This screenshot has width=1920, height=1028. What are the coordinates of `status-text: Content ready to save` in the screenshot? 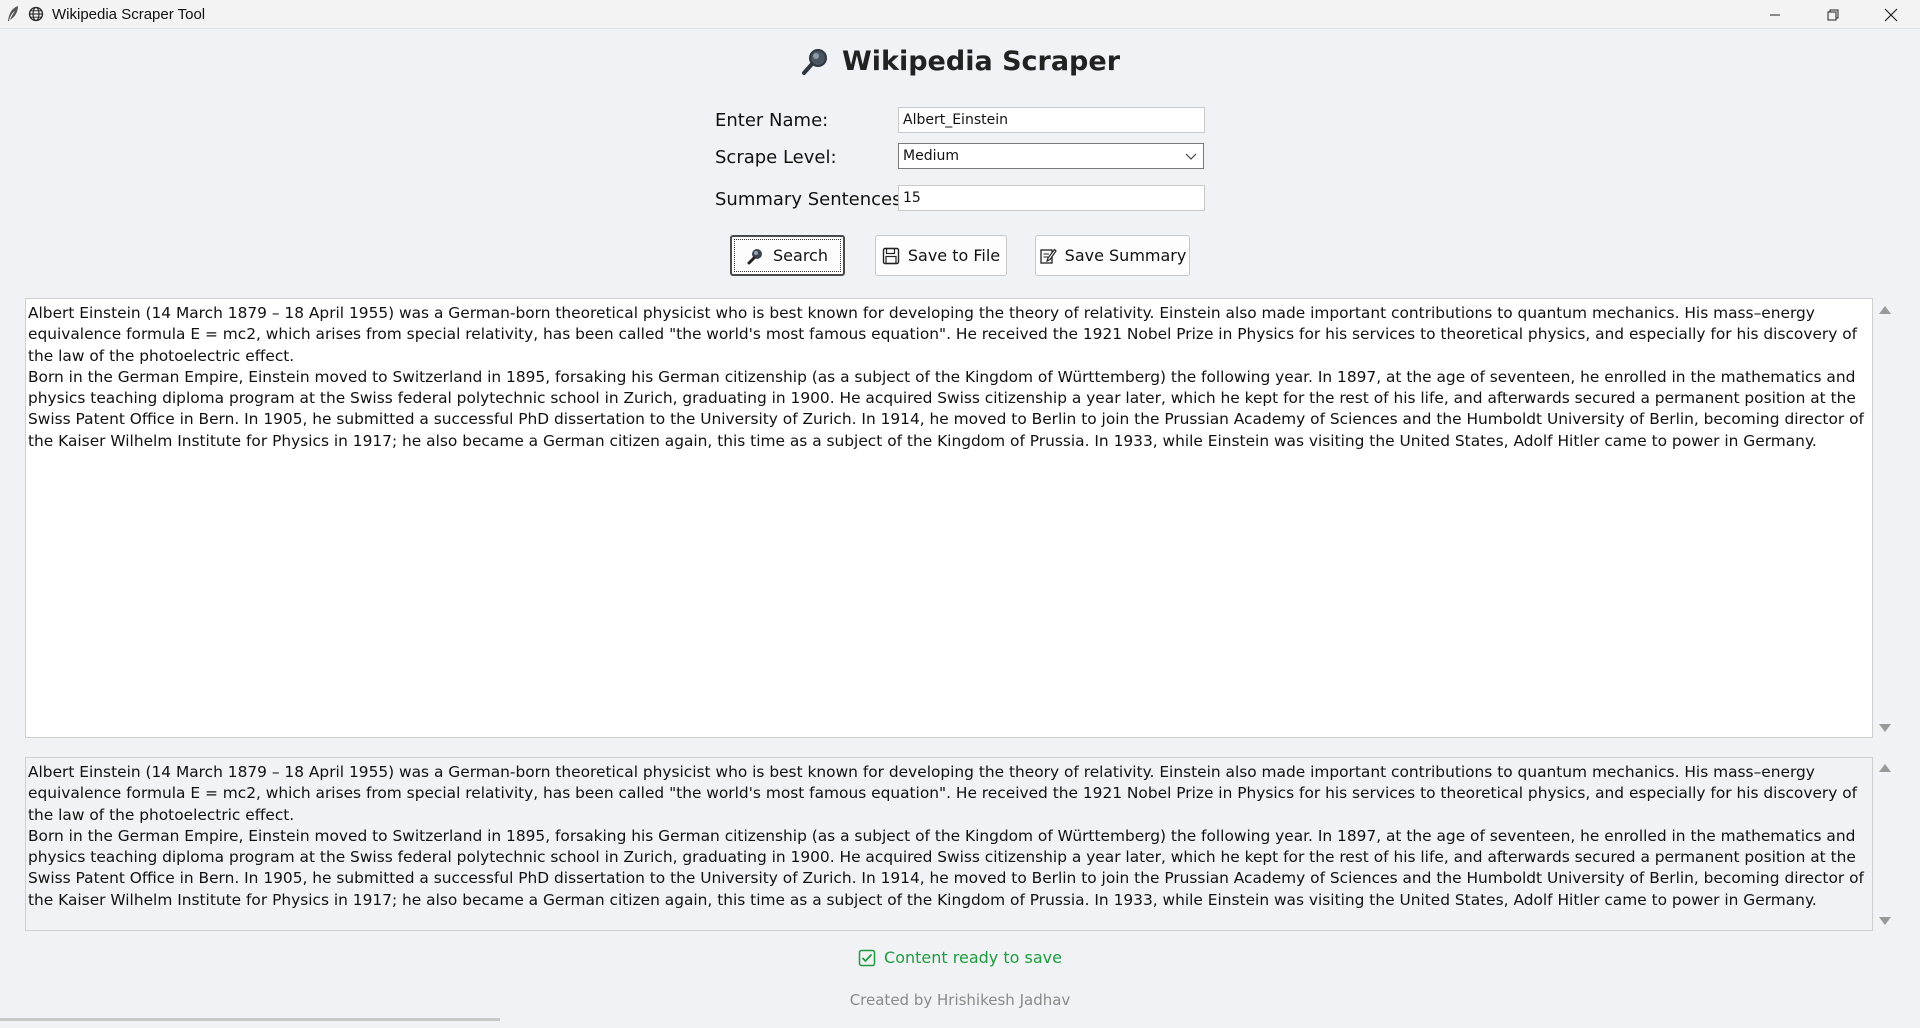 It's located at (973, 957).